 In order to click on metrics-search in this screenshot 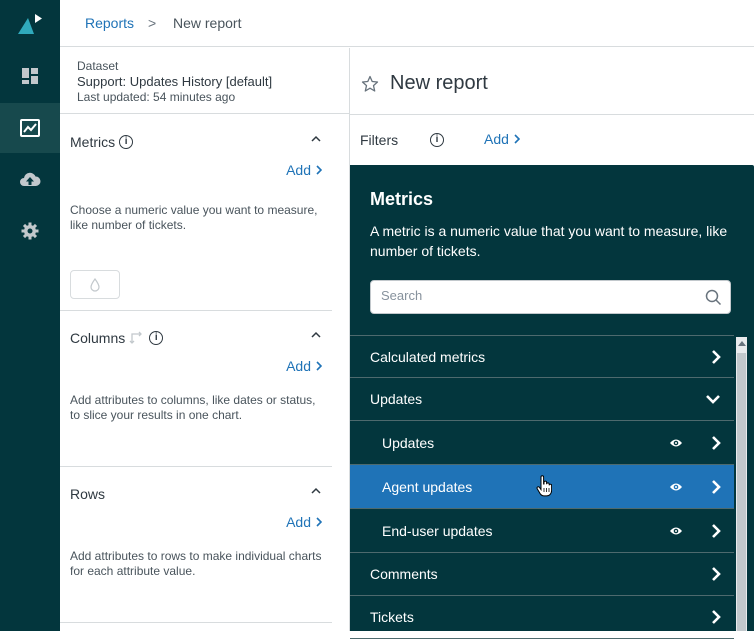, I will do `click(550, 297)`.